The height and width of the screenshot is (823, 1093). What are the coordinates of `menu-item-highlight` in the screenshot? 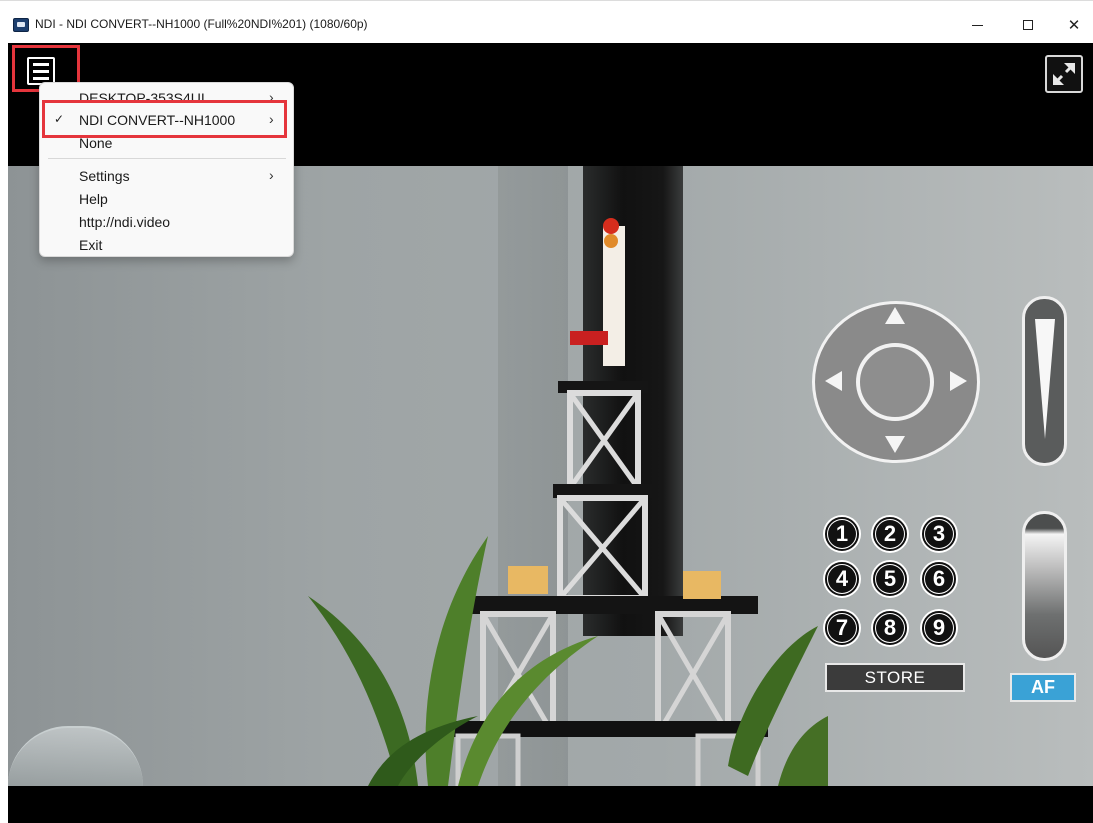 It's located at (164, 119).